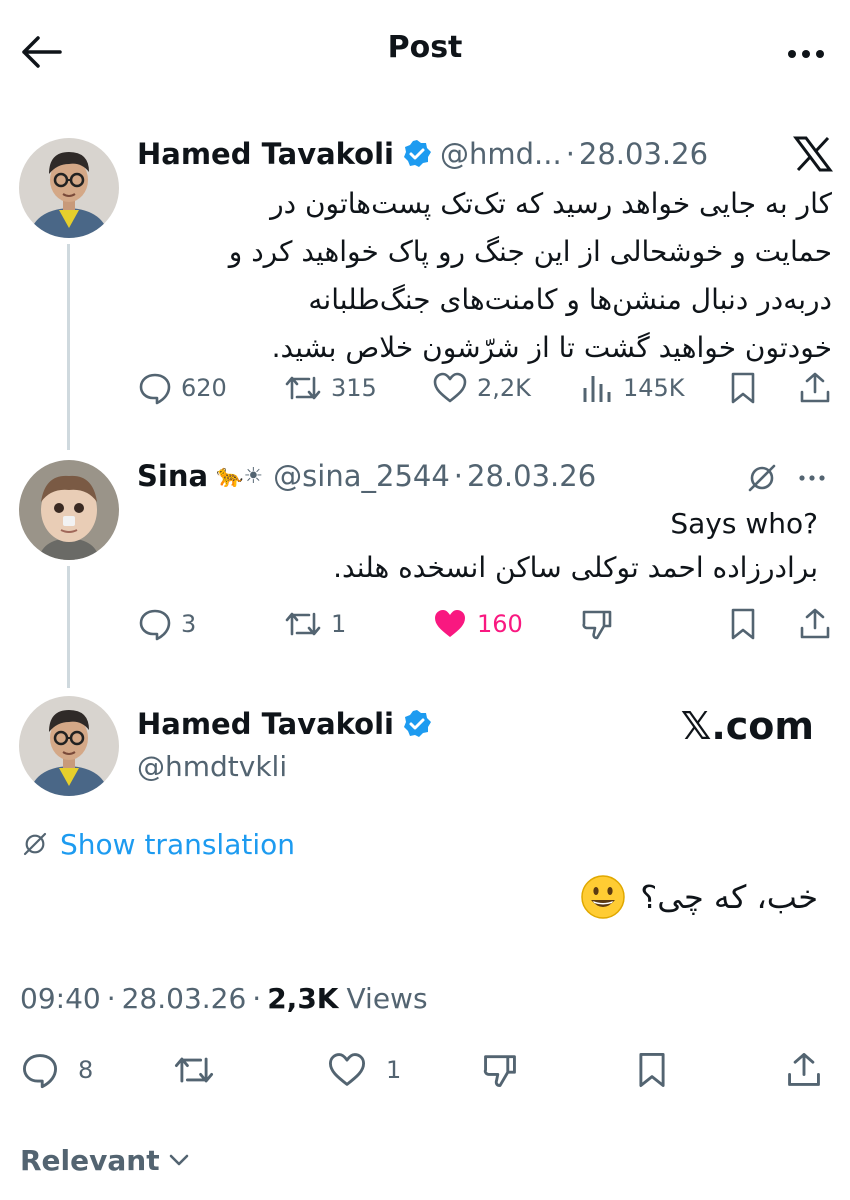 The image size is (850, 1200). Describe the element at coordinates (189, 624) in the screenshot. I see `reply-count: 3` at that location.